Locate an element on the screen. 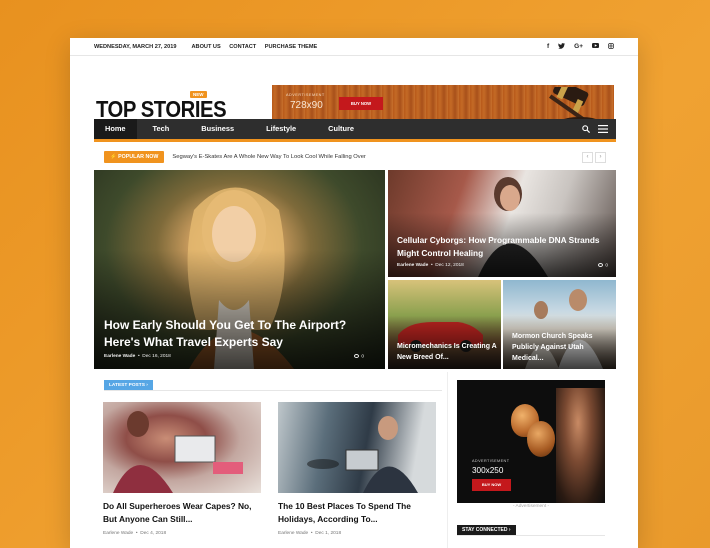 The height and width of the screenshot is (548, 710). ticker-arrows: ‹ › is located at coordinates (594, 157).